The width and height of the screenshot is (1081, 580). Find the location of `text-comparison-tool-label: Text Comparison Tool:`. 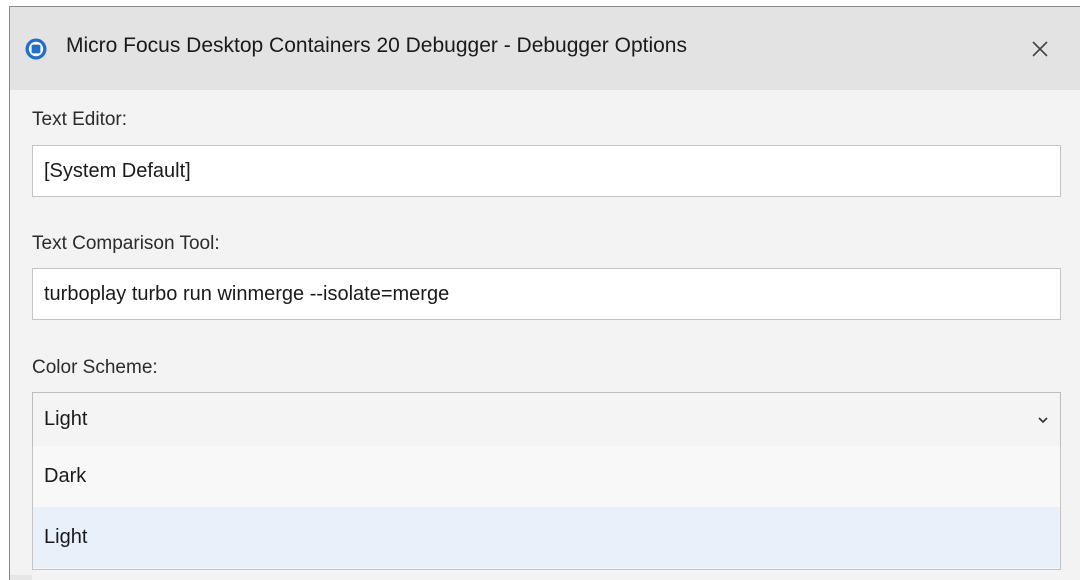

text-comparison-tool-label: Text Comparison Tool: is located at coordinates (126, 243).